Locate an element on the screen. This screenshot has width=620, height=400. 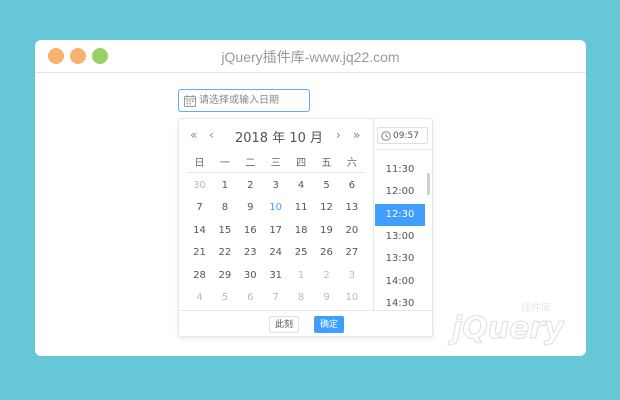
next-year-button: » is located at coordinates (356, 135).